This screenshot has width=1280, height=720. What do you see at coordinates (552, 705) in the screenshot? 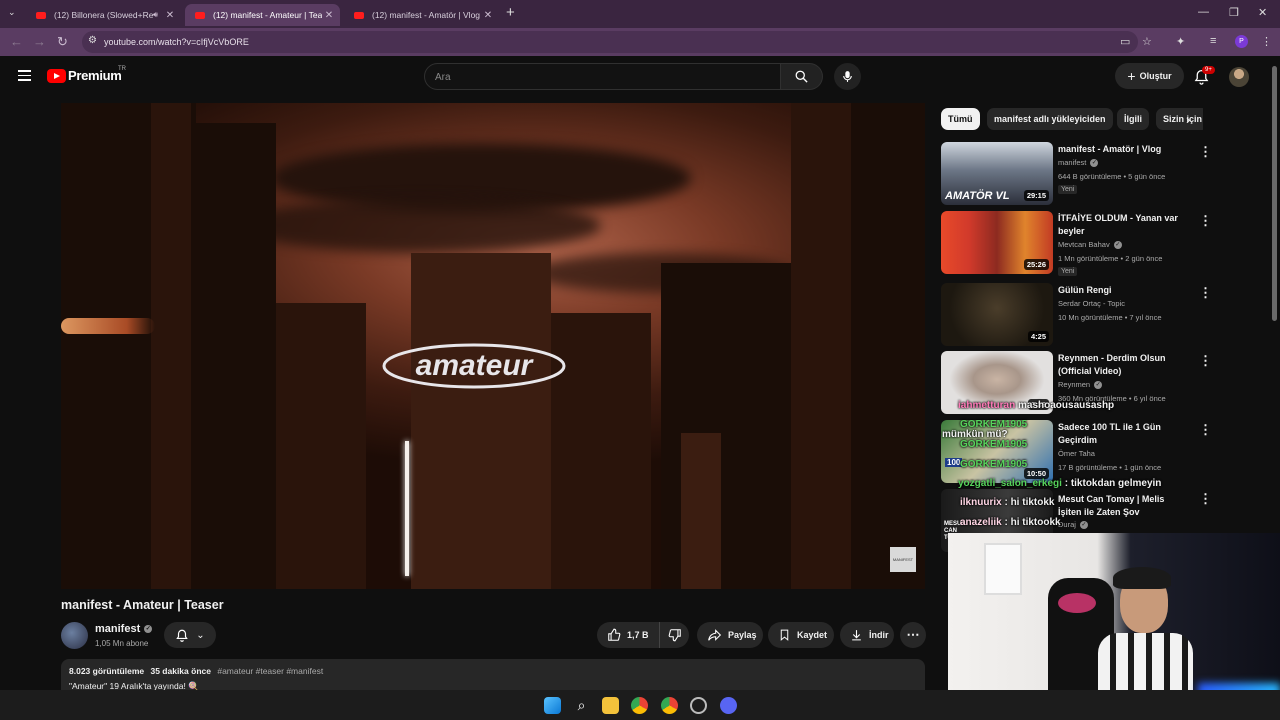
I see `windows-start-icon` at bounding box center [552, 705].